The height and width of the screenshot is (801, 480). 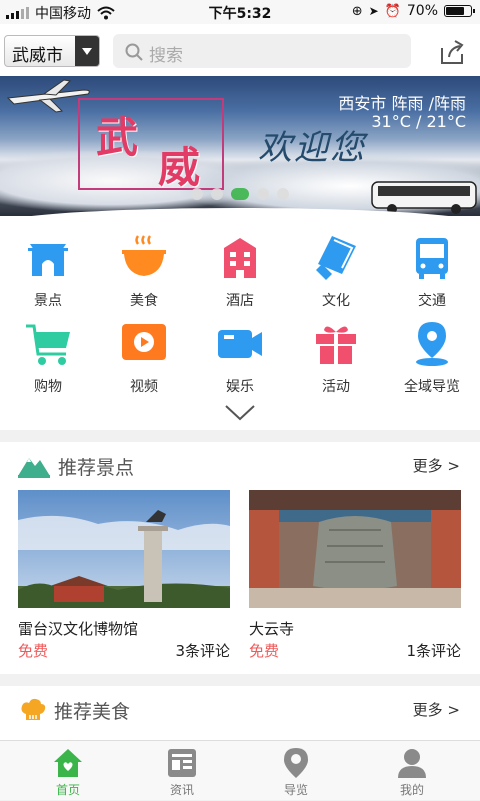 What do you see at coordinates (432, 258) in the screenshot?
I see `bus-icon` at bounding box center [432, 258].